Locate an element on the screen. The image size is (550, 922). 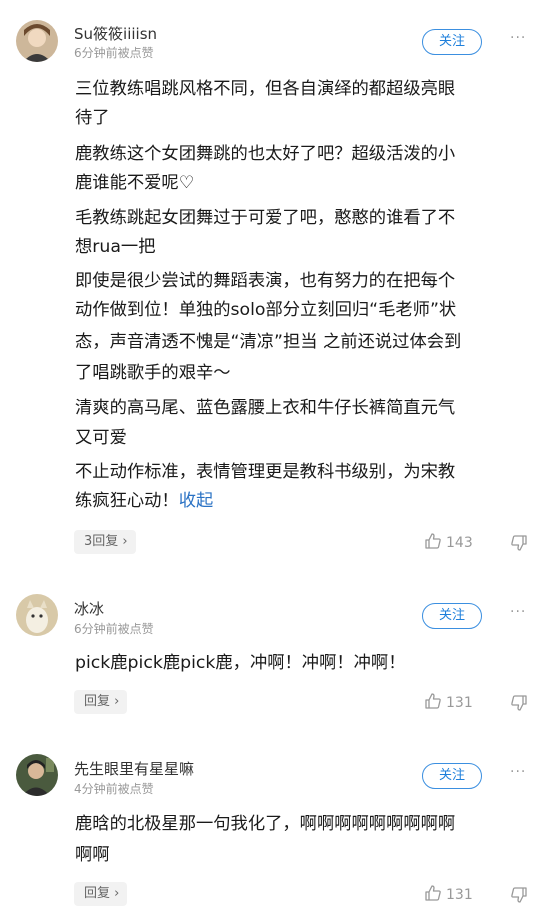
username: 先生眼里有星星嘛 is located at coordinates (134, 768).